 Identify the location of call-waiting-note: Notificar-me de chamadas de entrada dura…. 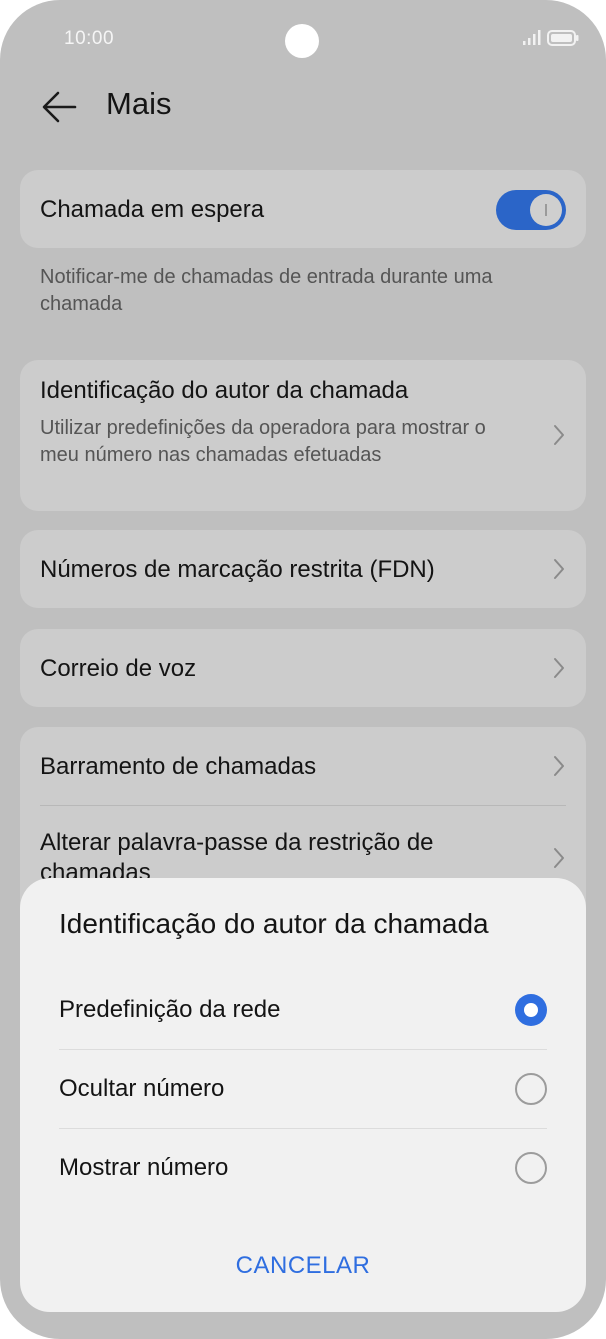
(266, 290).